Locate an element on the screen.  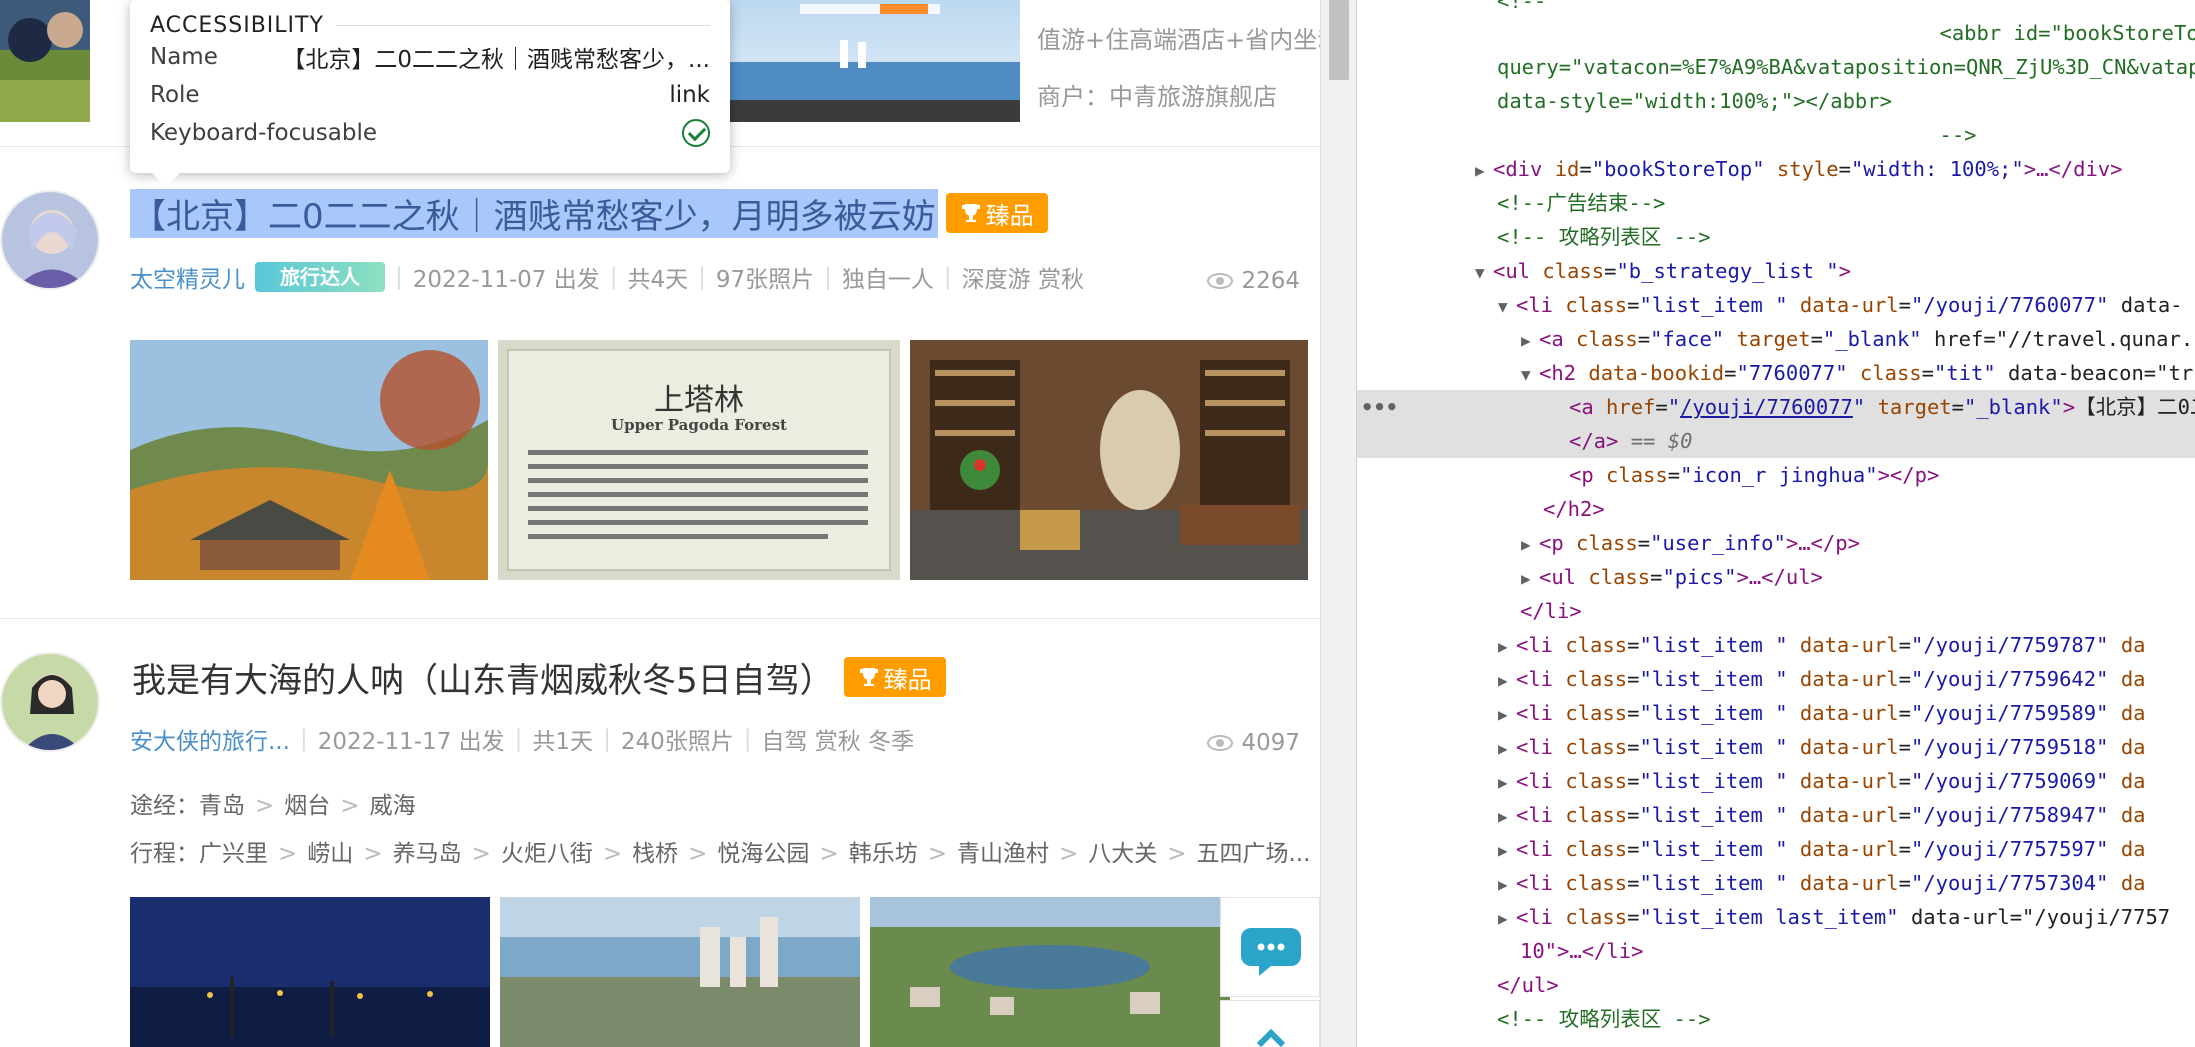
route-stop: 威海 is located at coordinates (392, 806).